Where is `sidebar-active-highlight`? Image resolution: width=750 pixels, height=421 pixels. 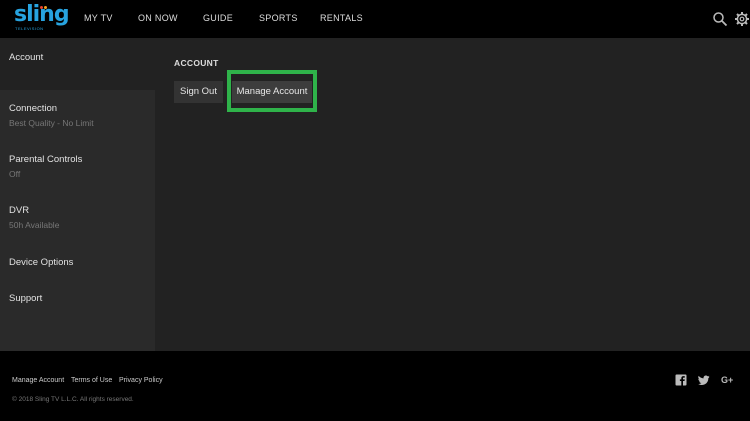
sidebar-active-highlight is located at coordinates (77, 64).